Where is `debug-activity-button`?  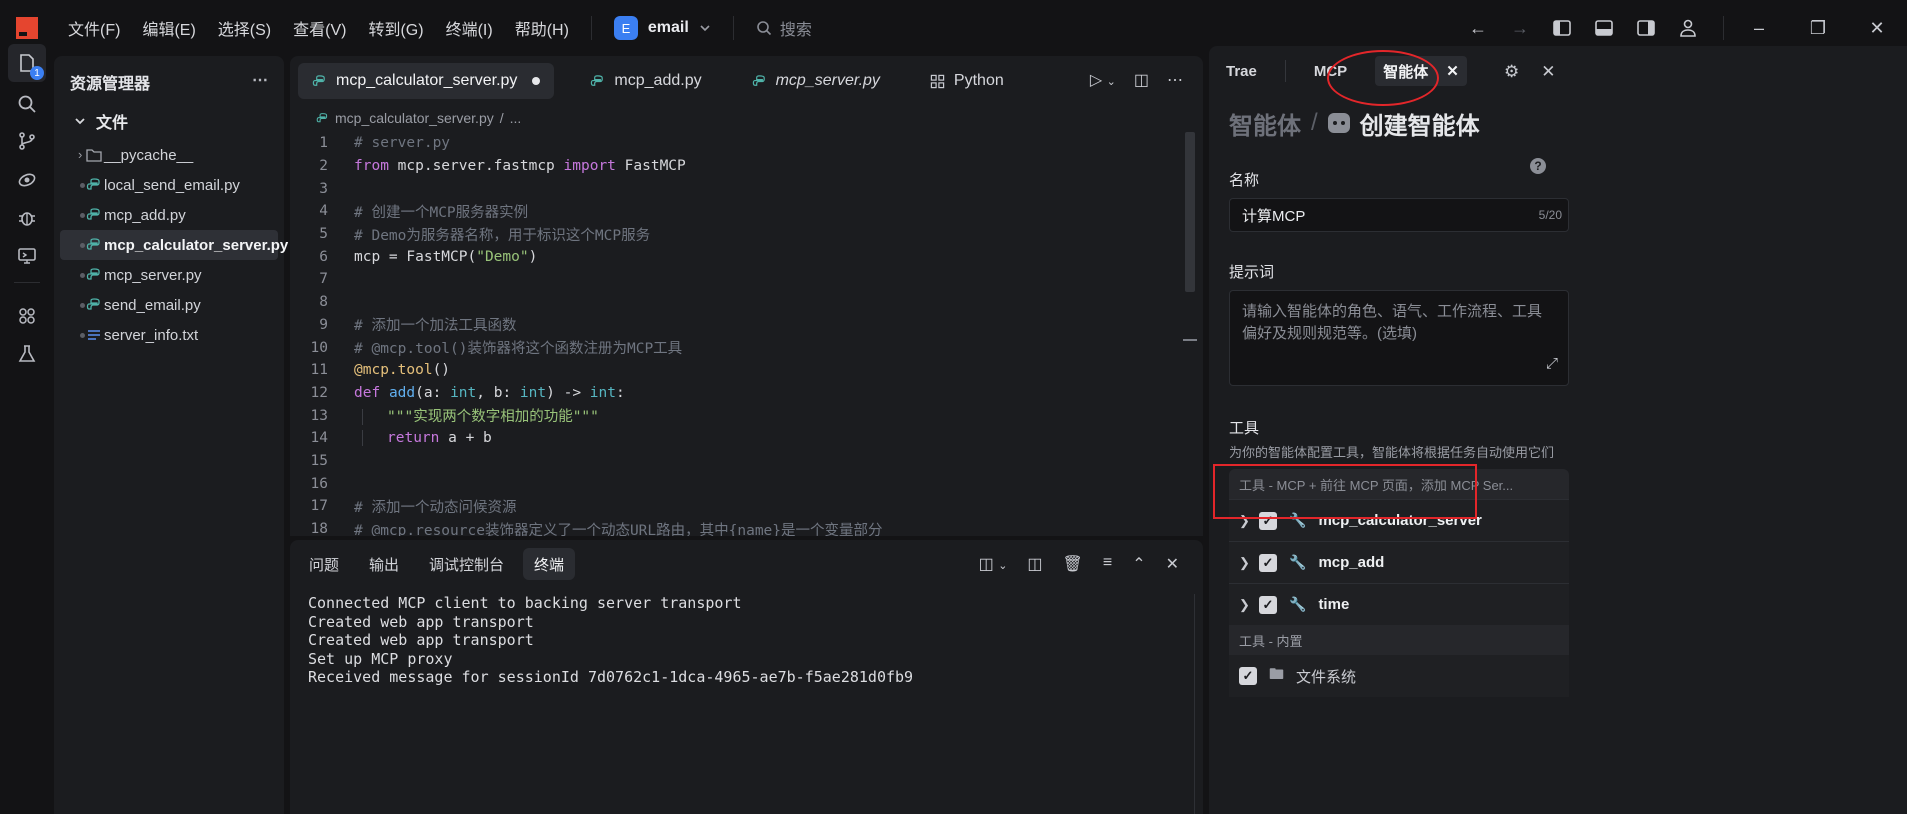
debug-activity-button is located at coordinates (27, 218).